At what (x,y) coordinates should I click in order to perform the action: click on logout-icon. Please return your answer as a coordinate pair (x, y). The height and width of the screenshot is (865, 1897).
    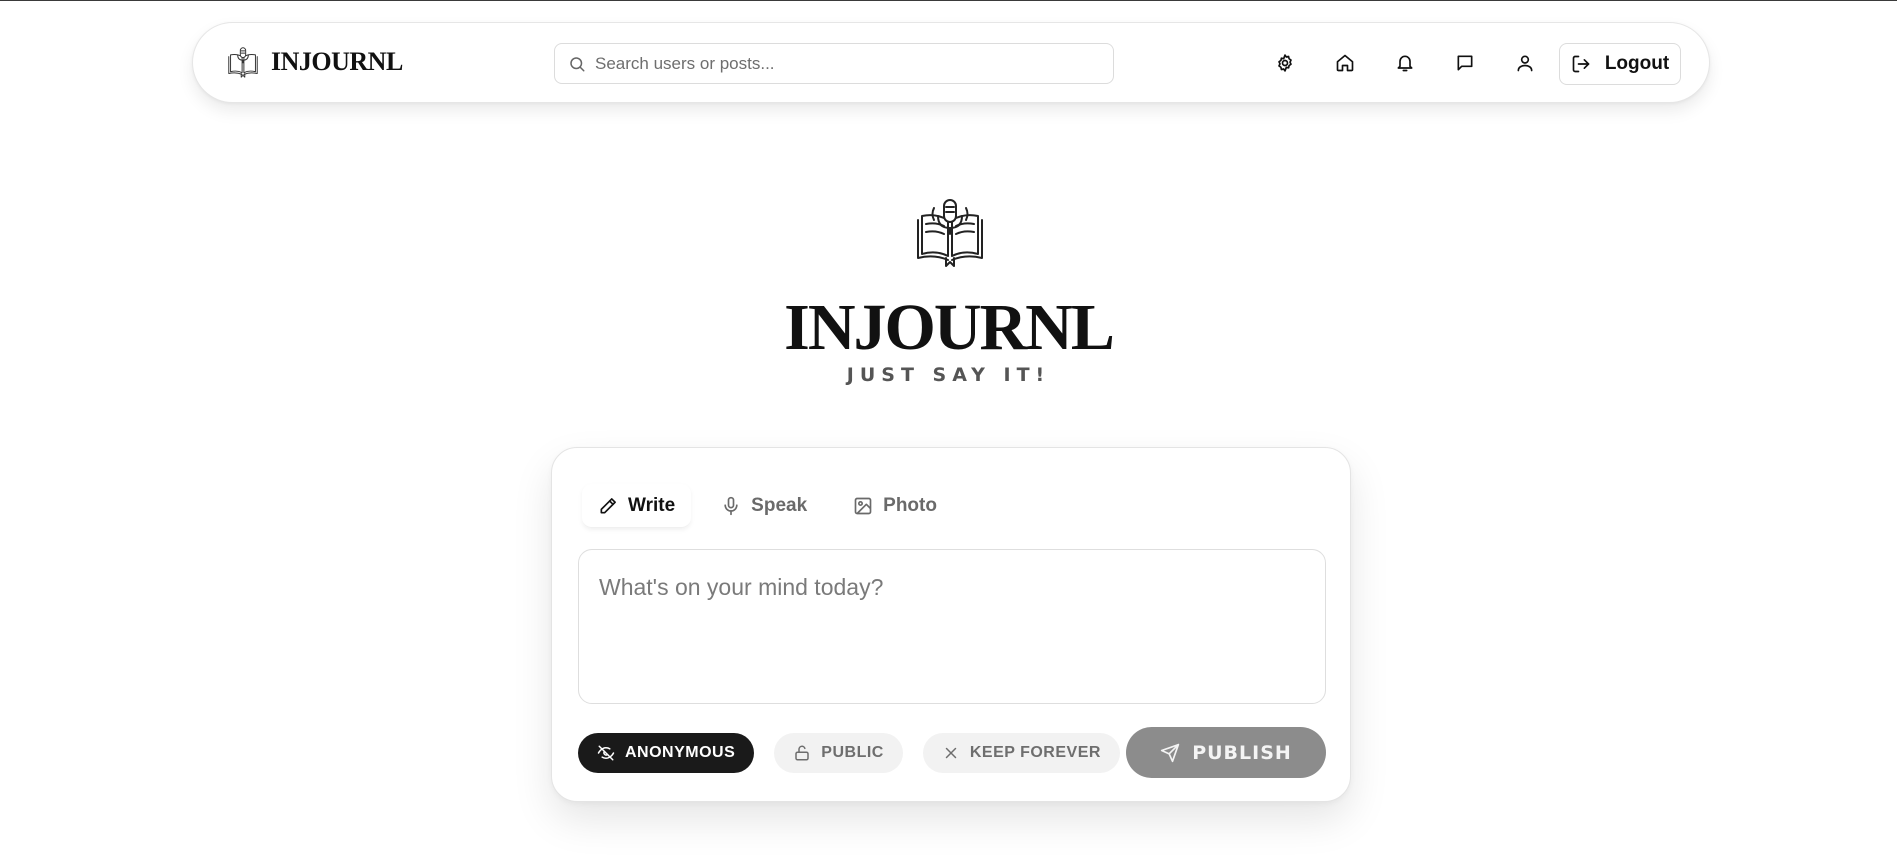
    Looking at the image, I should click on (1581, 64).